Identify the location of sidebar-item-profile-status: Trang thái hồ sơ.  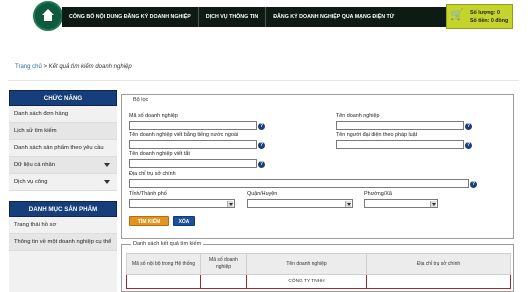
(63, 225).